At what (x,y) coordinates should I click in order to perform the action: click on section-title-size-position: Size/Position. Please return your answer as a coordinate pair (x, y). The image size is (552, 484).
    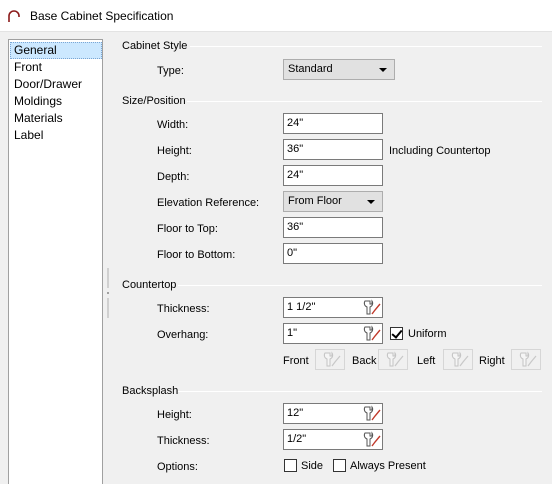
    Looking at the image, I should click on (154, 101).